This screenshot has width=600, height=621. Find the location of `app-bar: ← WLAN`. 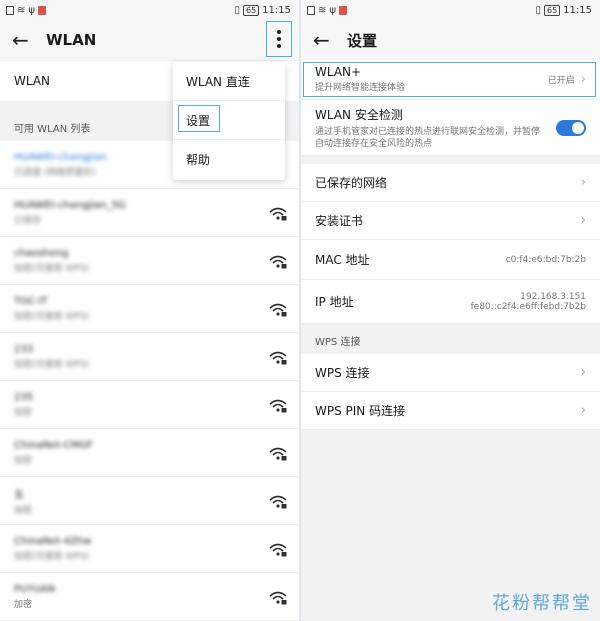

app-bar: ← WLAN is located at coordinates (149, 40).